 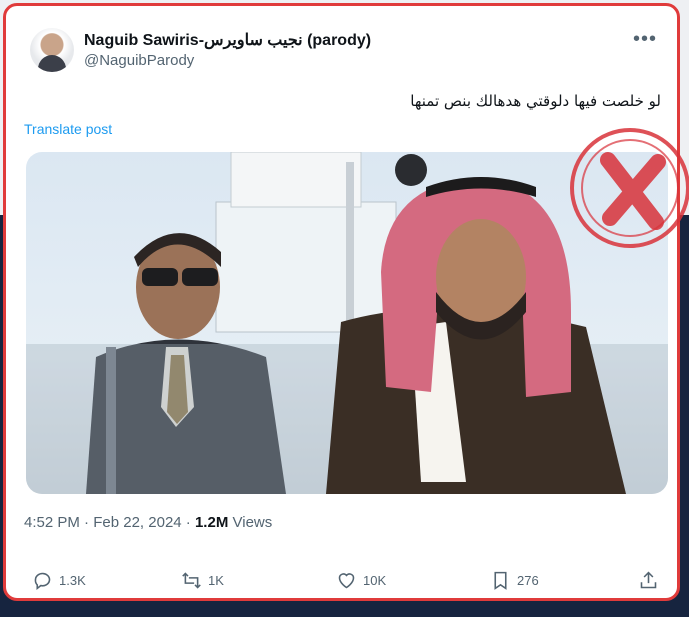 What do you see at coordinates (68, 129) in the screenshot?
I see `translate-post-link: Translate post` at bounding box center [68, 129].